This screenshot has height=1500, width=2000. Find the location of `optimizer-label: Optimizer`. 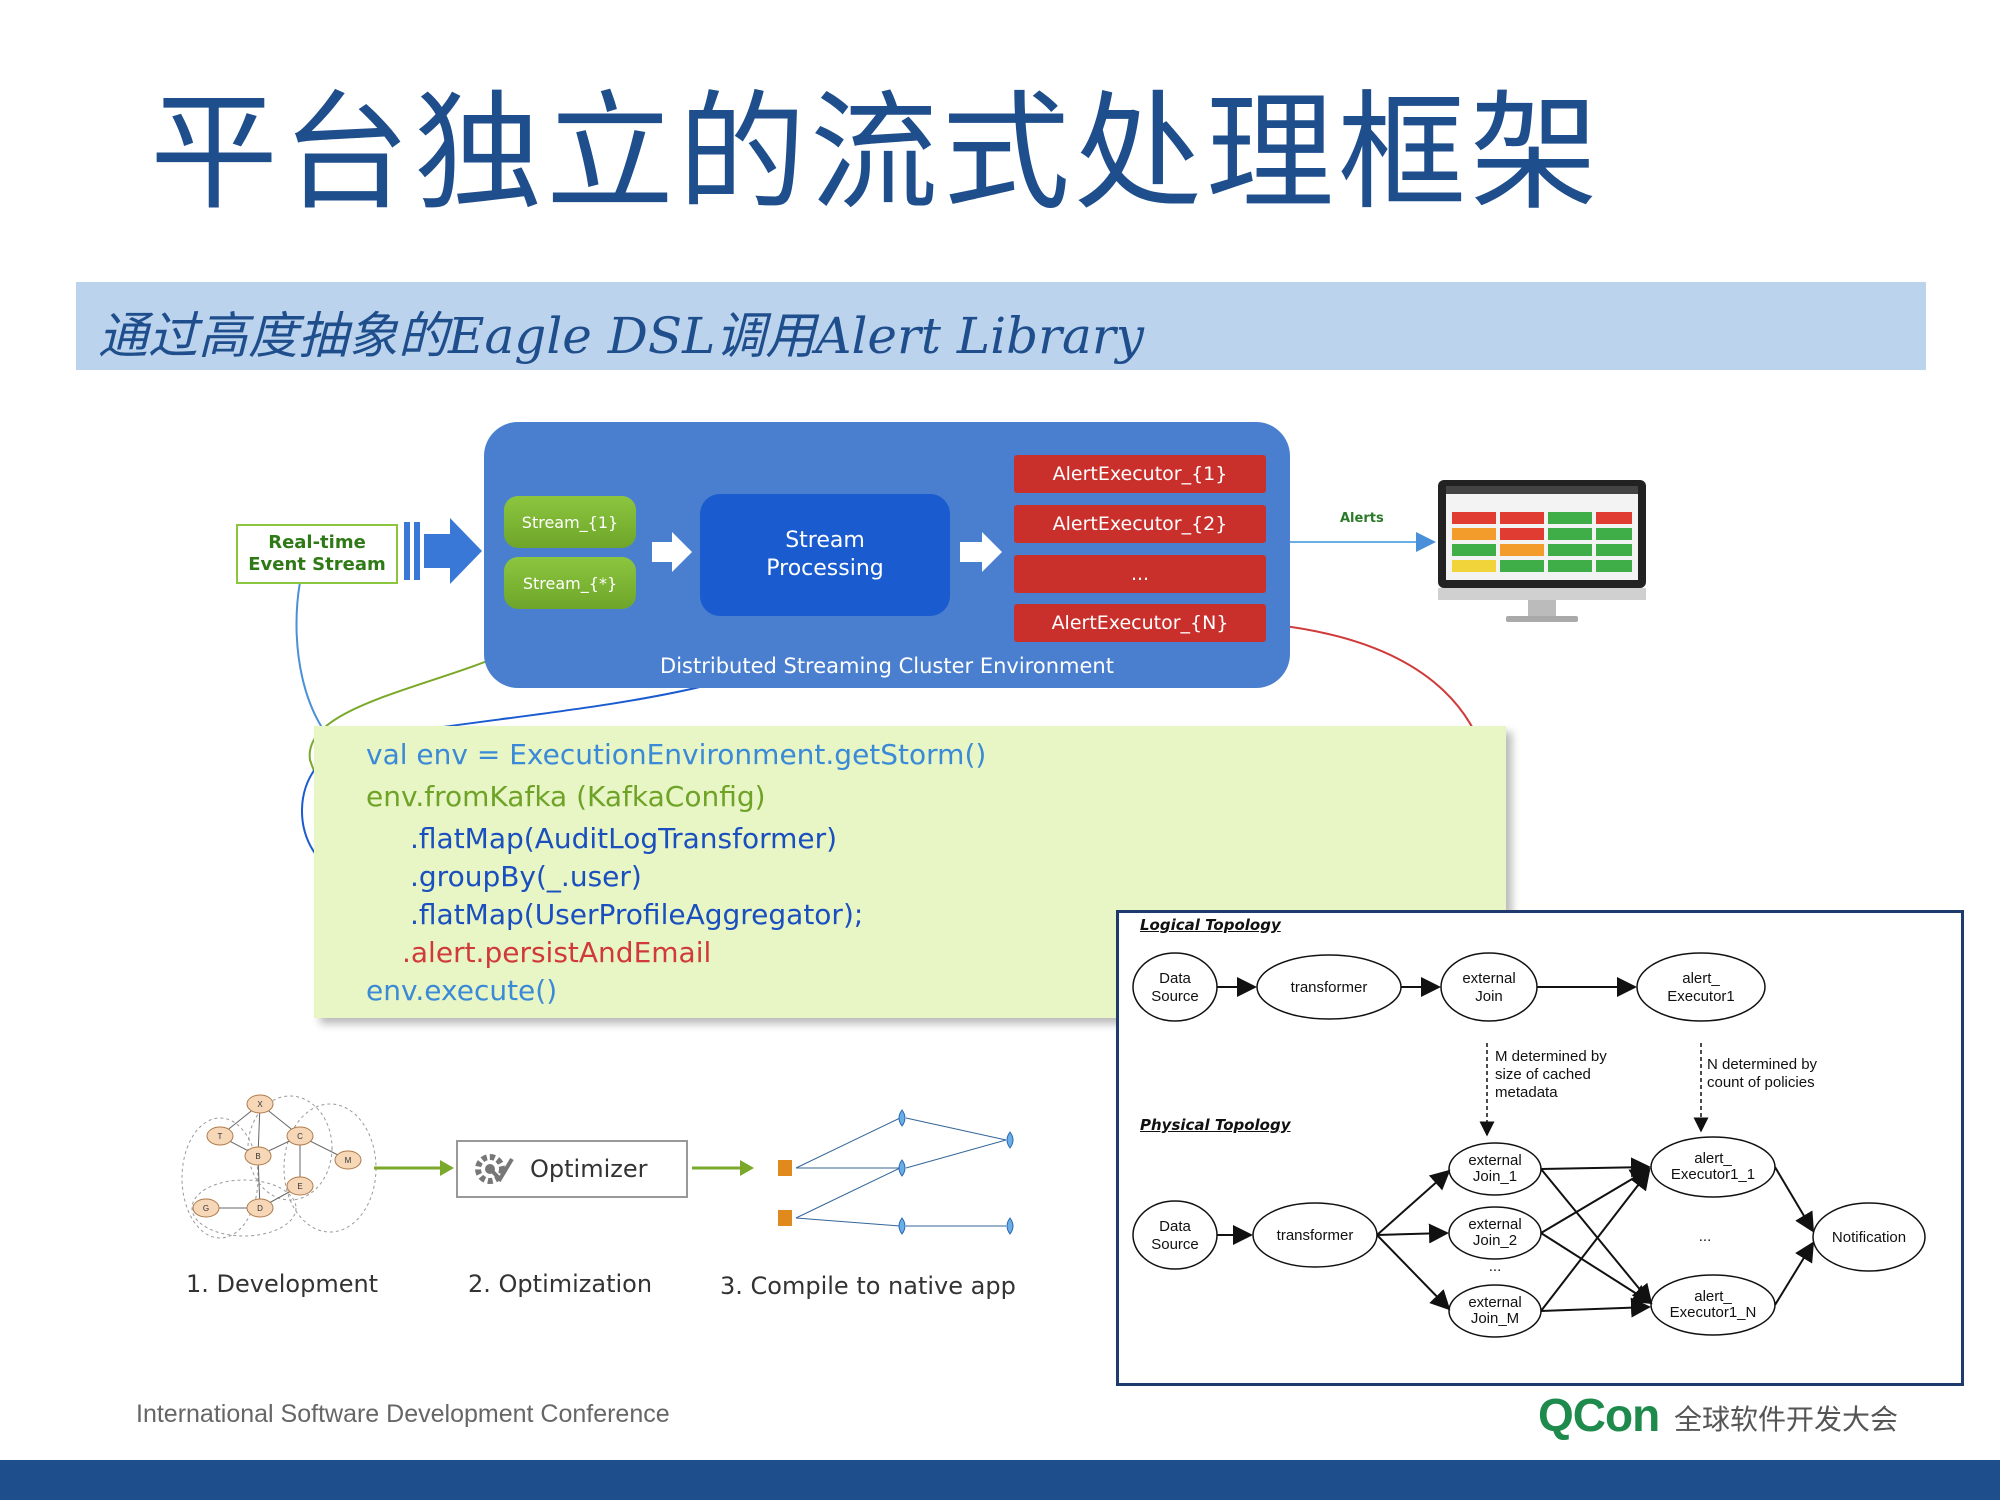

optimizer-label: Optimizer is located at coordinates (589, 1169).